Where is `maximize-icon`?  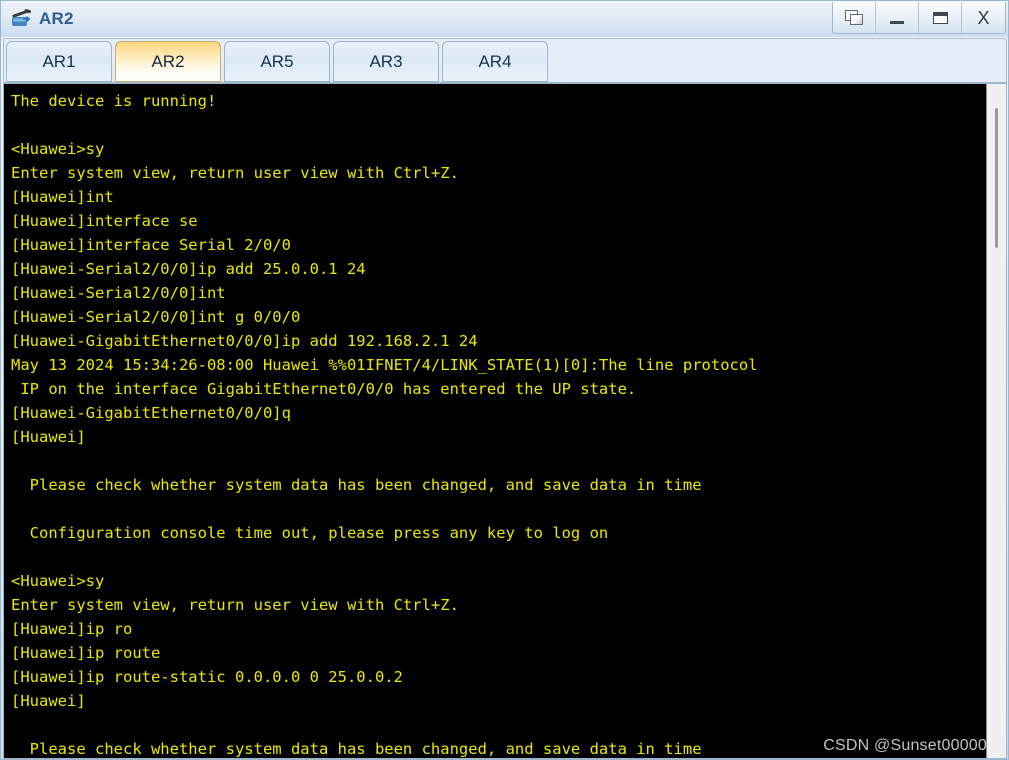
maximize-icon is located at coordinates (940, 17).